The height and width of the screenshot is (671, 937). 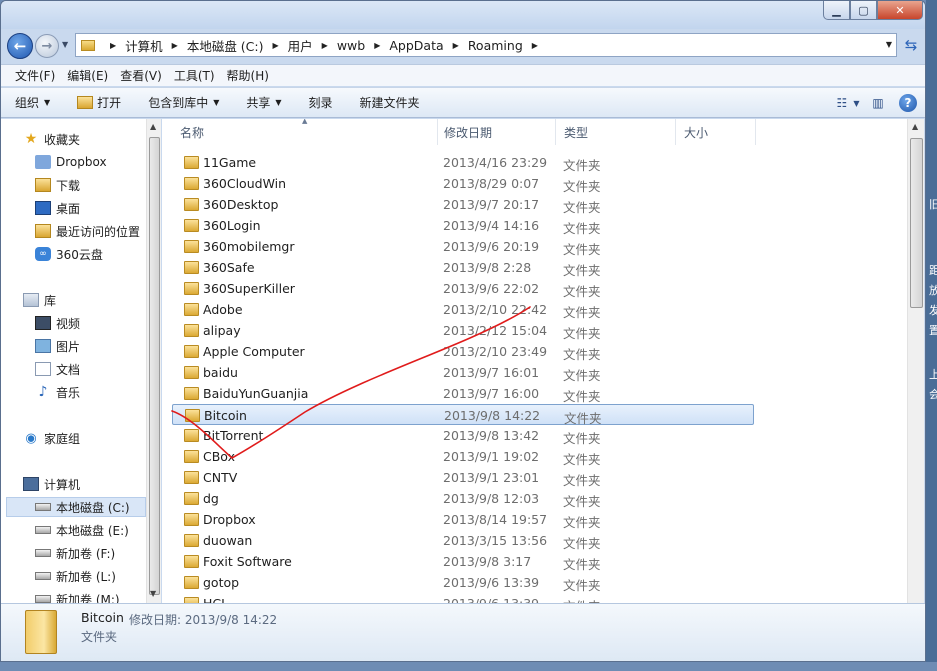 I want to click on preview-pane-button: ▥, so click(x=878, y=103).